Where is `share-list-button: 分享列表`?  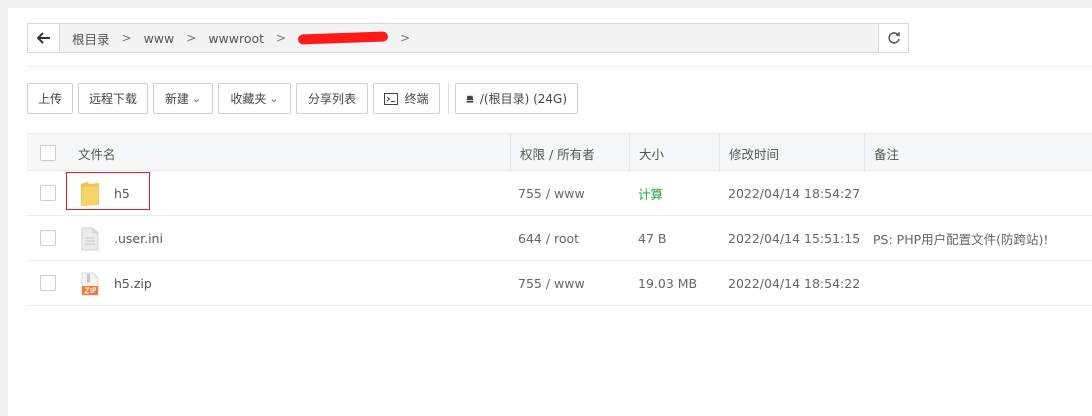
share-list-button: 分享列表 is located at coordinates (332, 98).